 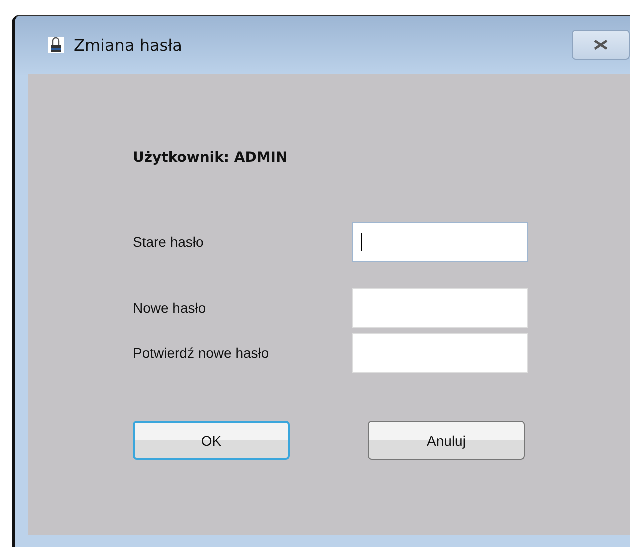 What do you see at coordinates (129, 45) in the screenshot?
I see `window-title: Zmiana hasła` at bounding box center [129, 45].